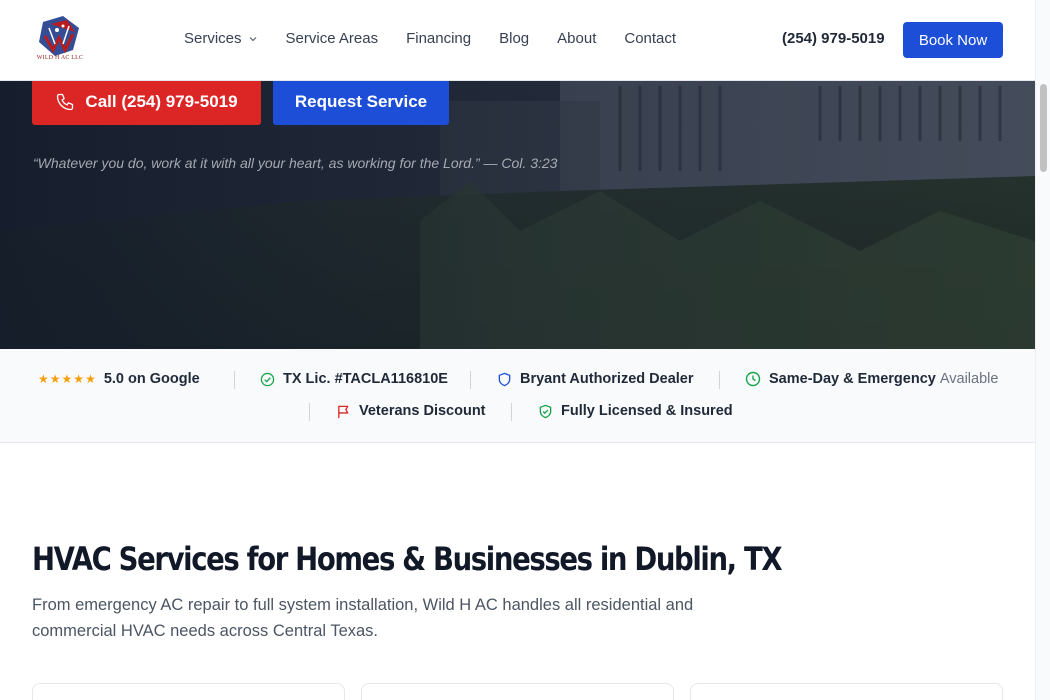 Image resolution: width=1050 pixels, height=700 pixels. What do you see at coordinates (343, 411) in the screenshot?
I see `flag-icon` at bounding box center [343, 411].